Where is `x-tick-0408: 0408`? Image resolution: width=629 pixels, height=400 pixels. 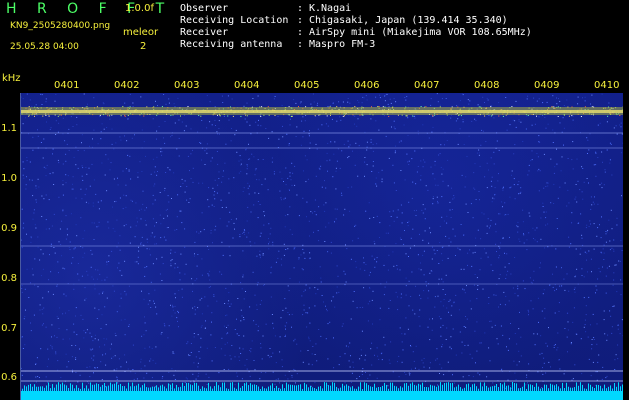 x-tick-0408: 0408 is located at coordinates (487, 85).